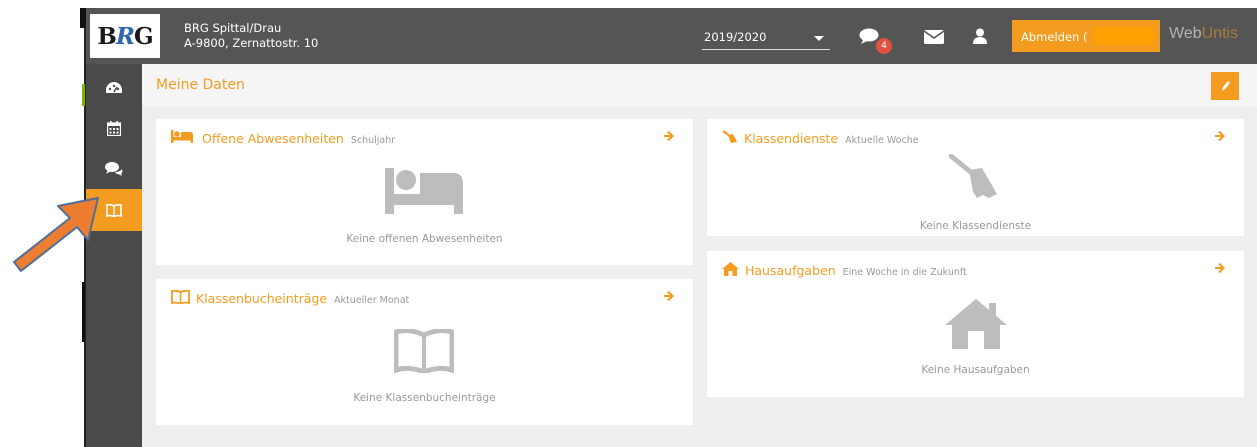 The width and height of the screenshot is (1257, 447). What do you see at coordinates (699, 85) in the screenshot?
I see `page-header: Meine Daten` at bounding box center [699, 85].